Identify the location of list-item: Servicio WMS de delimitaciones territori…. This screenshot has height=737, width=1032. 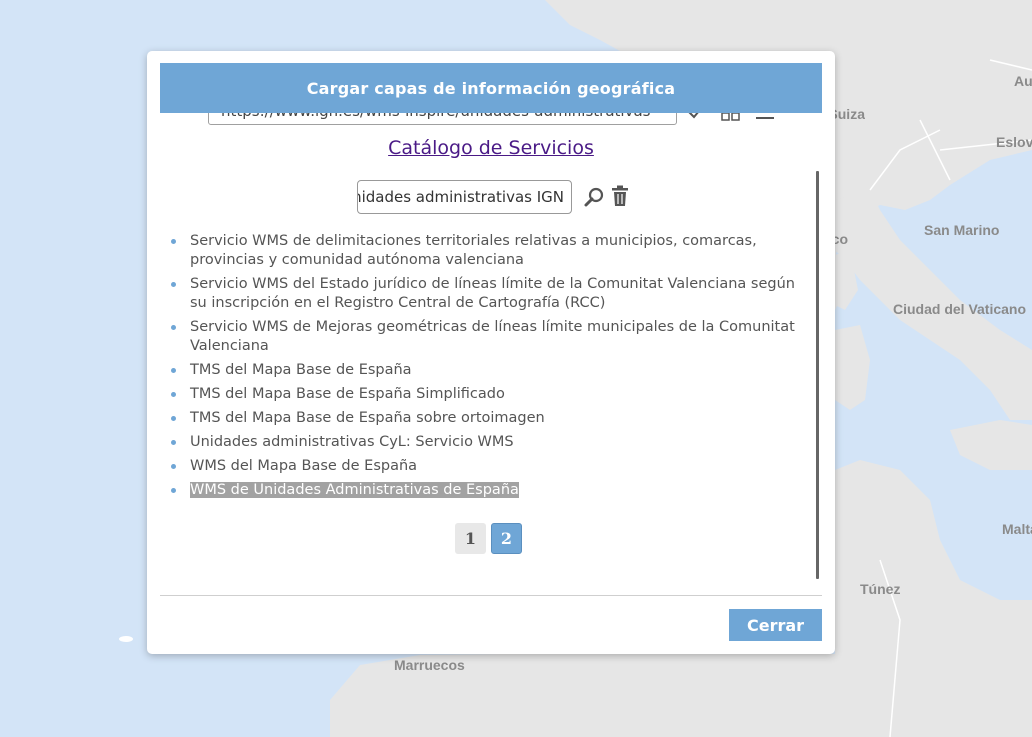
(490, 251).